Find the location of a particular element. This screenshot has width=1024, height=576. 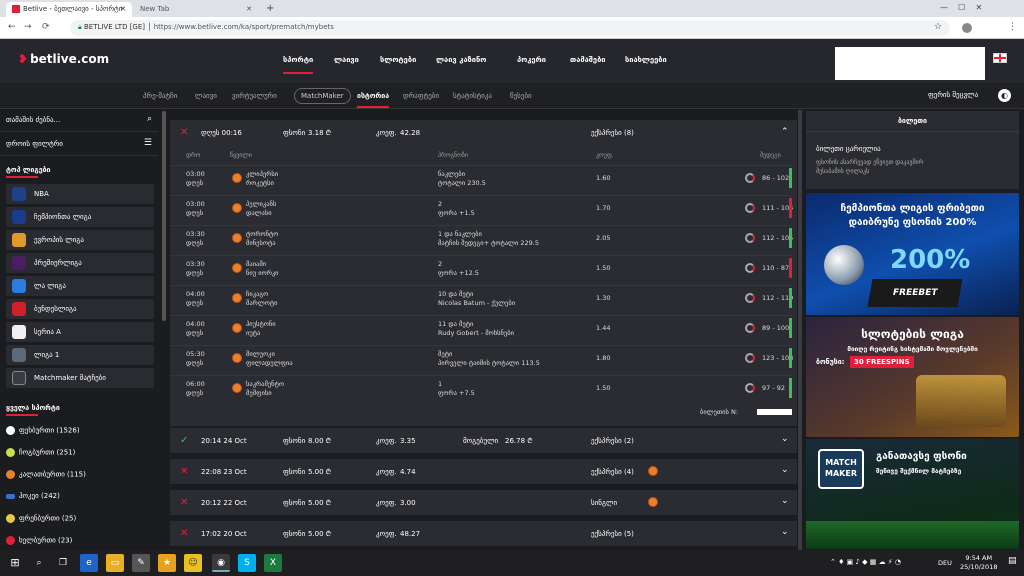

nav-live-casino: ლაივ კაზინო is located at coordinates (461, 59).